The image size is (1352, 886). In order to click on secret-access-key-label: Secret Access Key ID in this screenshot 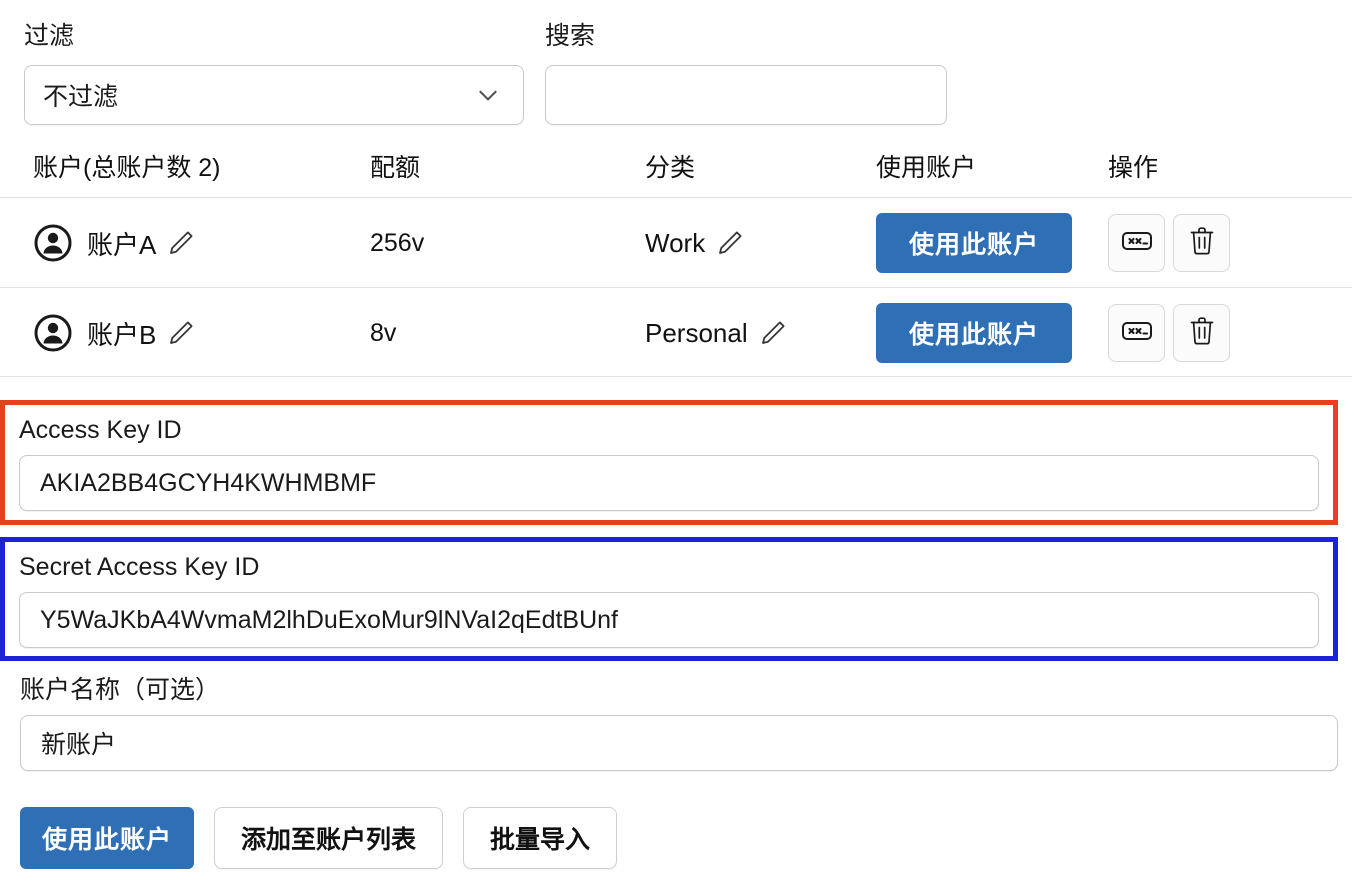, I will do `click(139, 567)`.